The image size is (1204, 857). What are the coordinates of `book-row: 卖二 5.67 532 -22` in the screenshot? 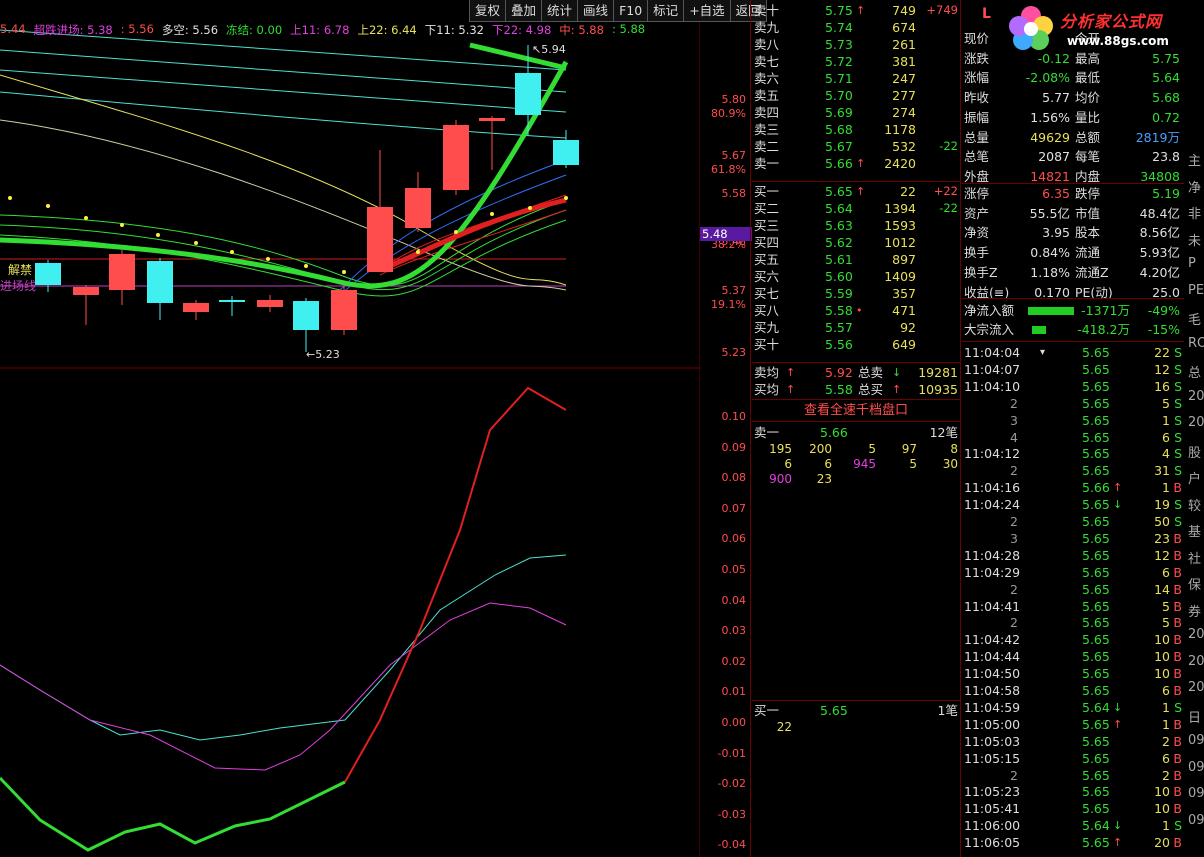 It's located at (856, 146).